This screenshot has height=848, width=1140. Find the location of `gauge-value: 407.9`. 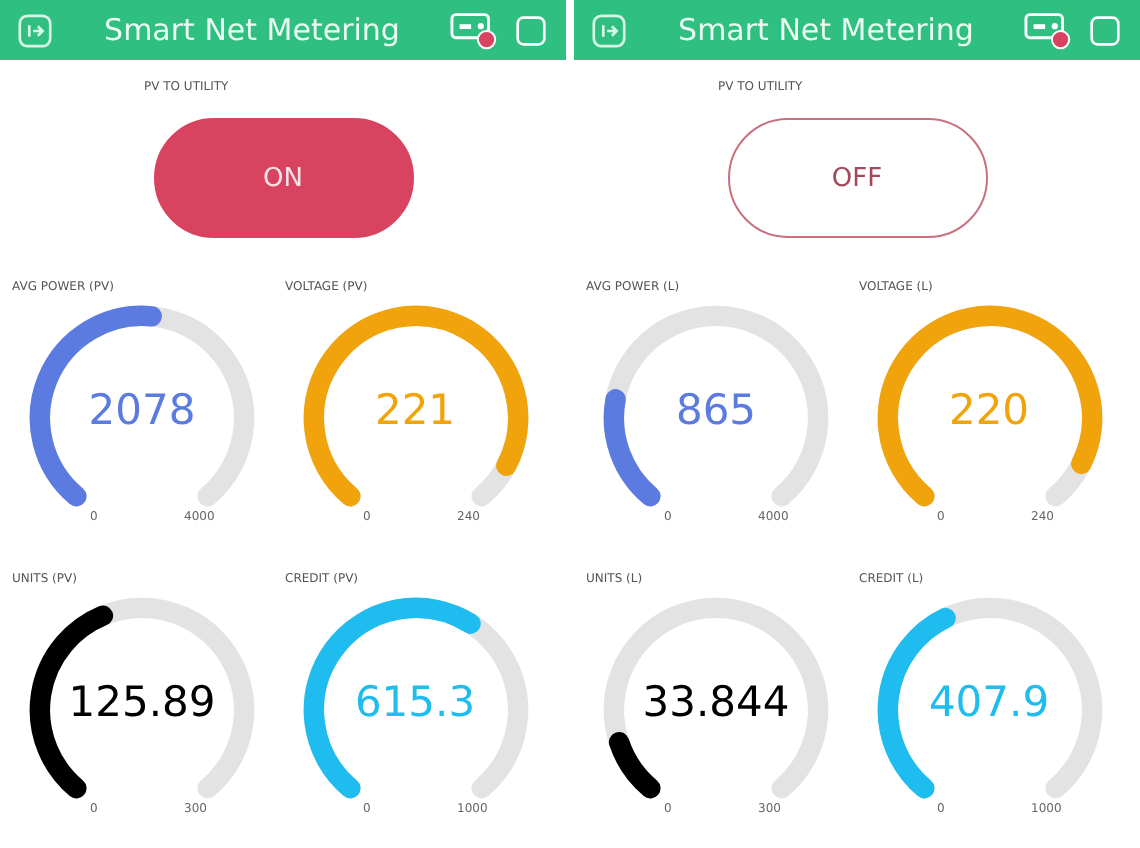

gauge-value: 407.9 is located at coordinates (989, 702).